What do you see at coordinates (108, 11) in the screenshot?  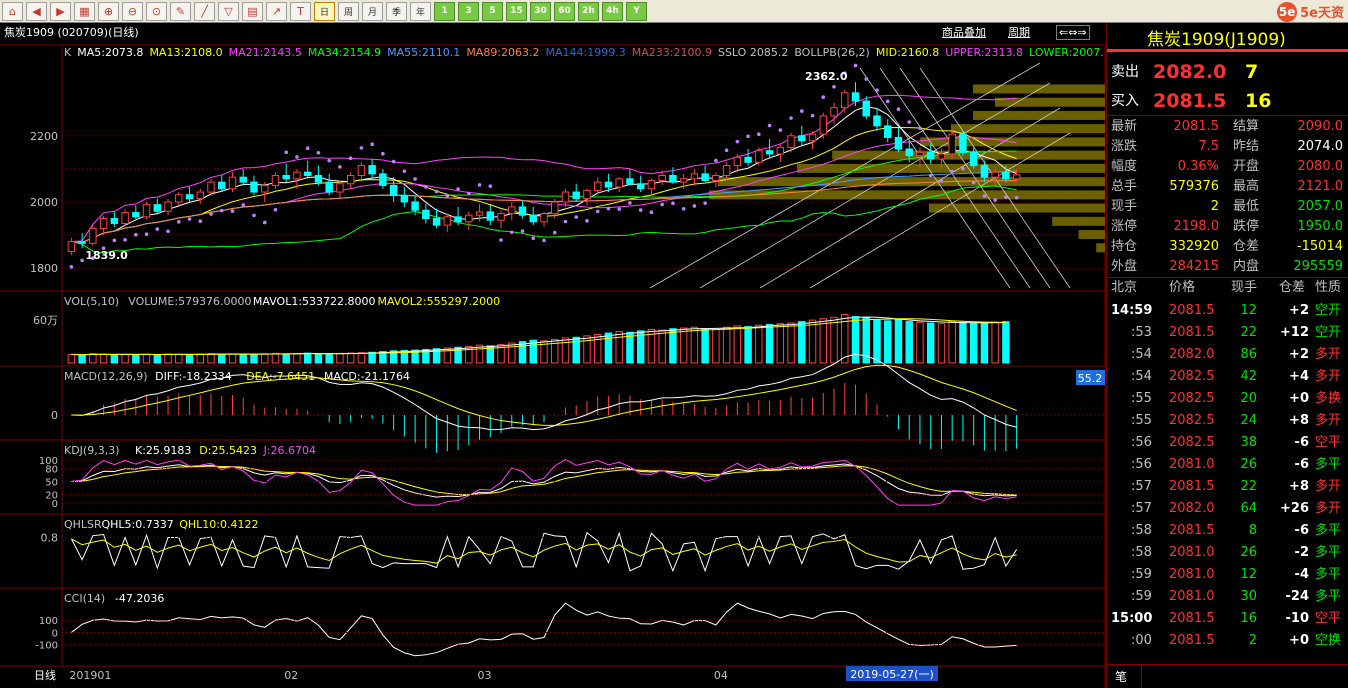 I see `zoom-in-icon: ⊕` at bounding box center [108, 11].